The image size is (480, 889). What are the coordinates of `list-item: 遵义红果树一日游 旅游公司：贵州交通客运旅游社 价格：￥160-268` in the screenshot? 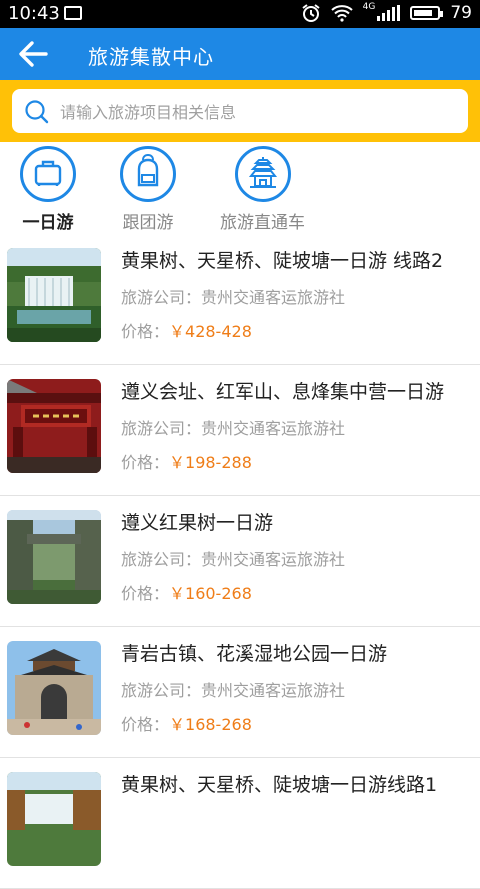 It's located at (240, 561).